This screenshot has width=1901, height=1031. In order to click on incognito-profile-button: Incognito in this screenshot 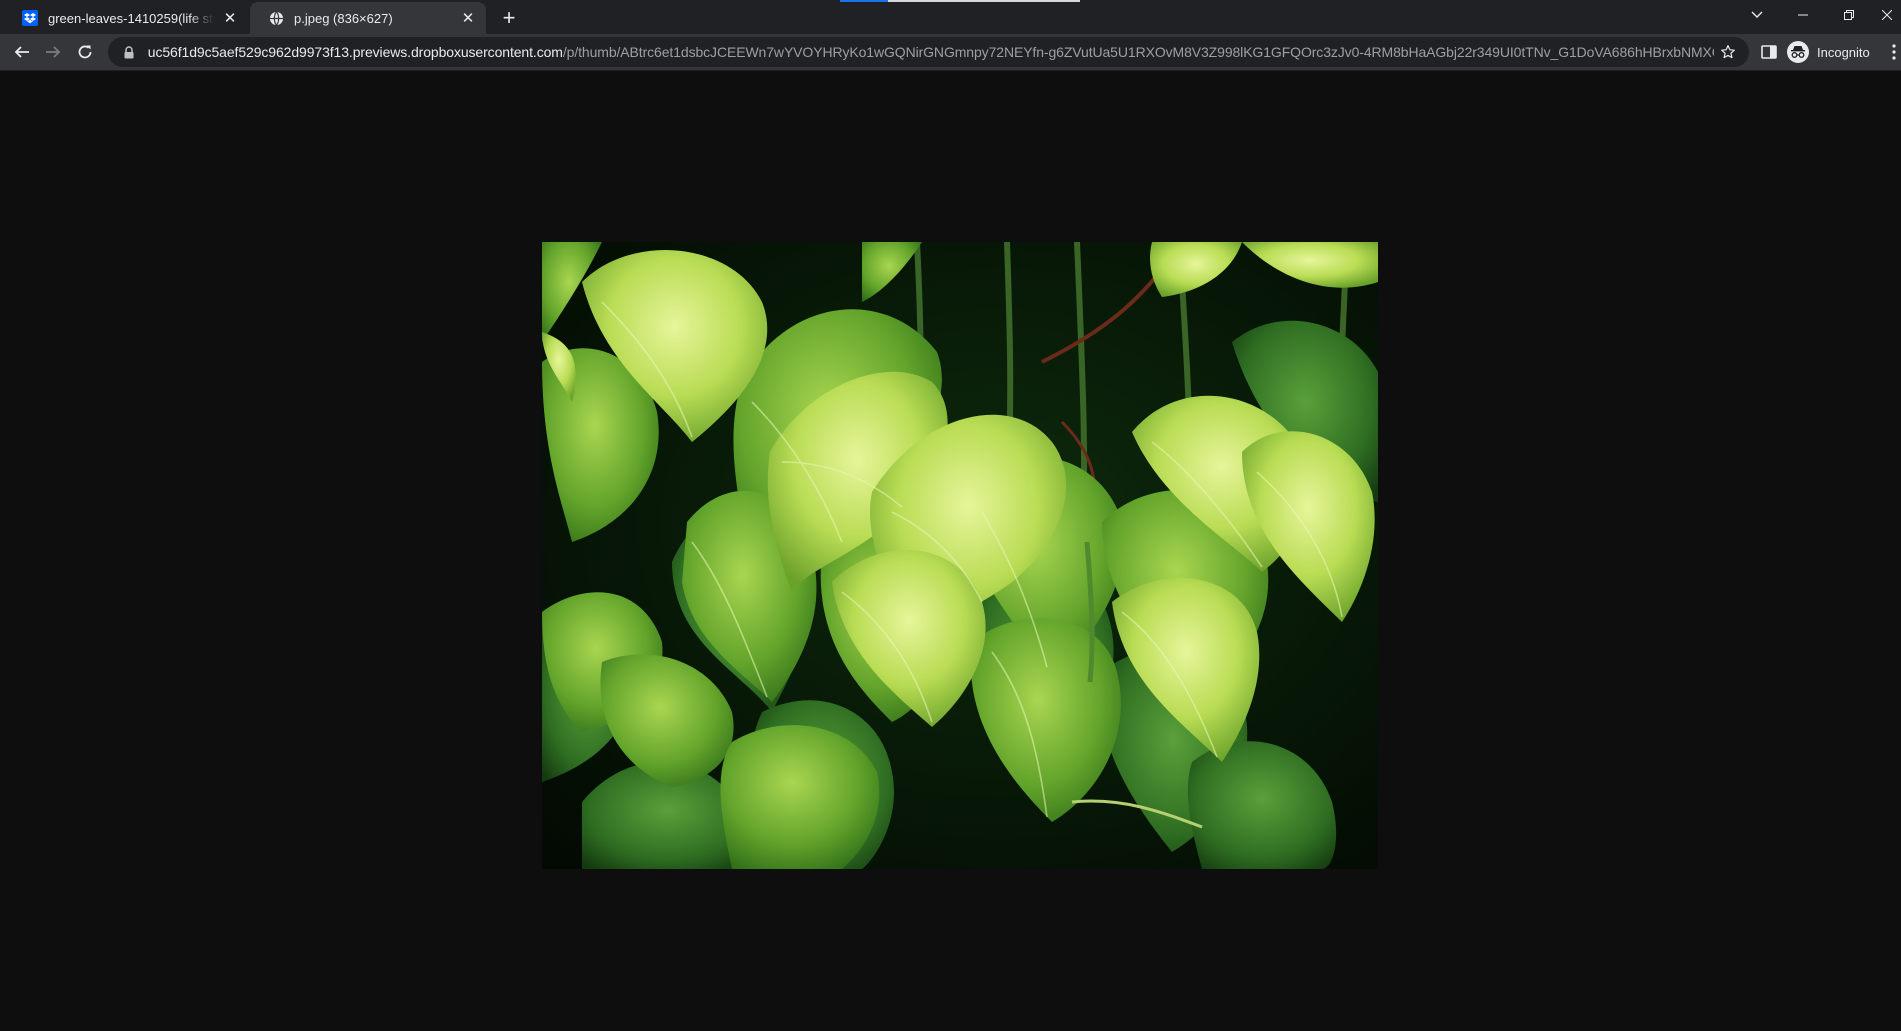, I will do `click(1828, 52)`.